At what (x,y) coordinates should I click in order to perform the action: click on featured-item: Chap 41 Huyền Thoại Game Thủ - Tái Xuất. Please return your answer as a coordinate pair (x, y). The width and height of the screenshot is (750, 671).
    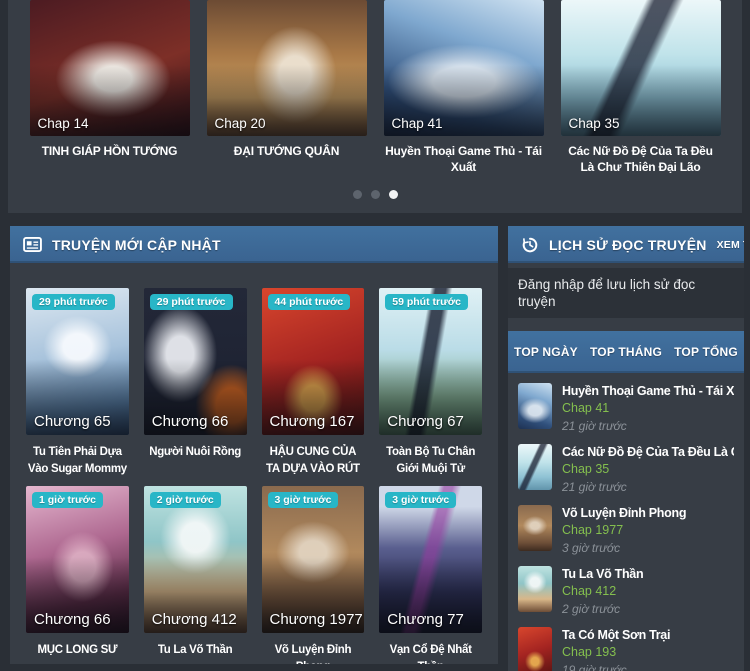
    Looking at the image, I should click on (463, 88).